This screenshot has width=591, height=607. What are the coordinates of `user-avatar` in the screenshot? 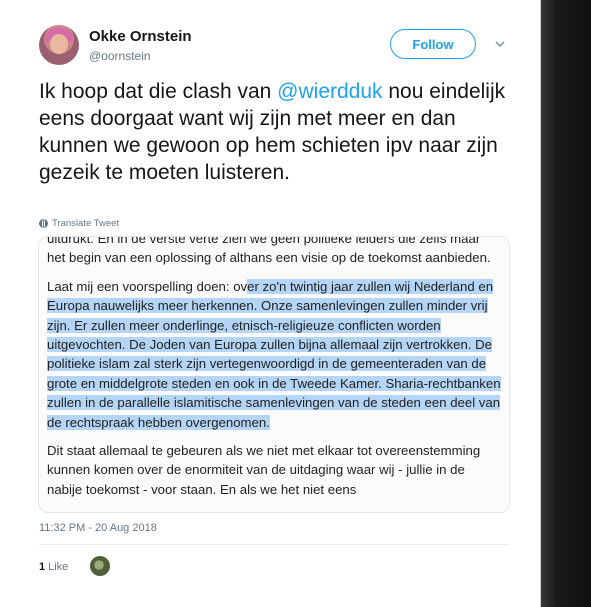 It's located at (59, 45).